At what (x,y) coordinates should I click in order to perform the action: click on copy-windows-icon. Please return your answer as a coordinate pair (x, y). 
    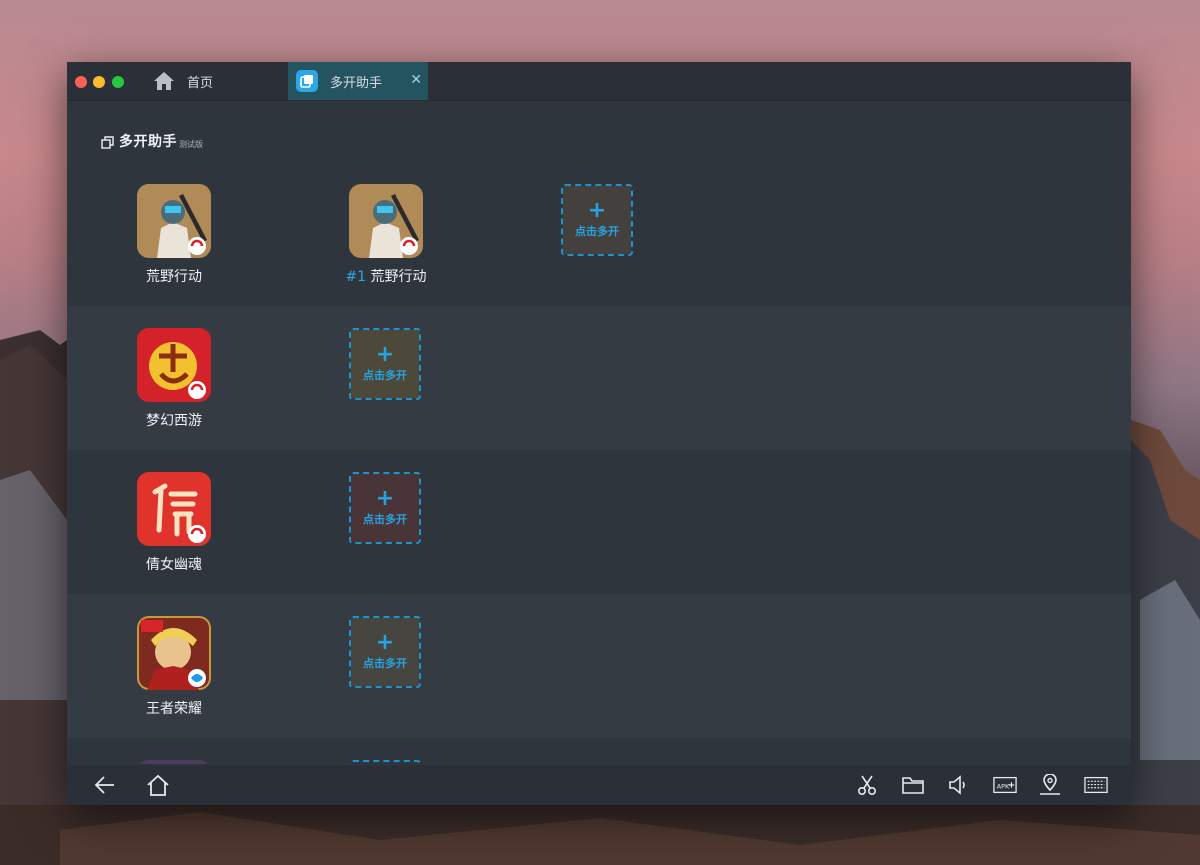
    Looking at the image, I should click on (107, 142).